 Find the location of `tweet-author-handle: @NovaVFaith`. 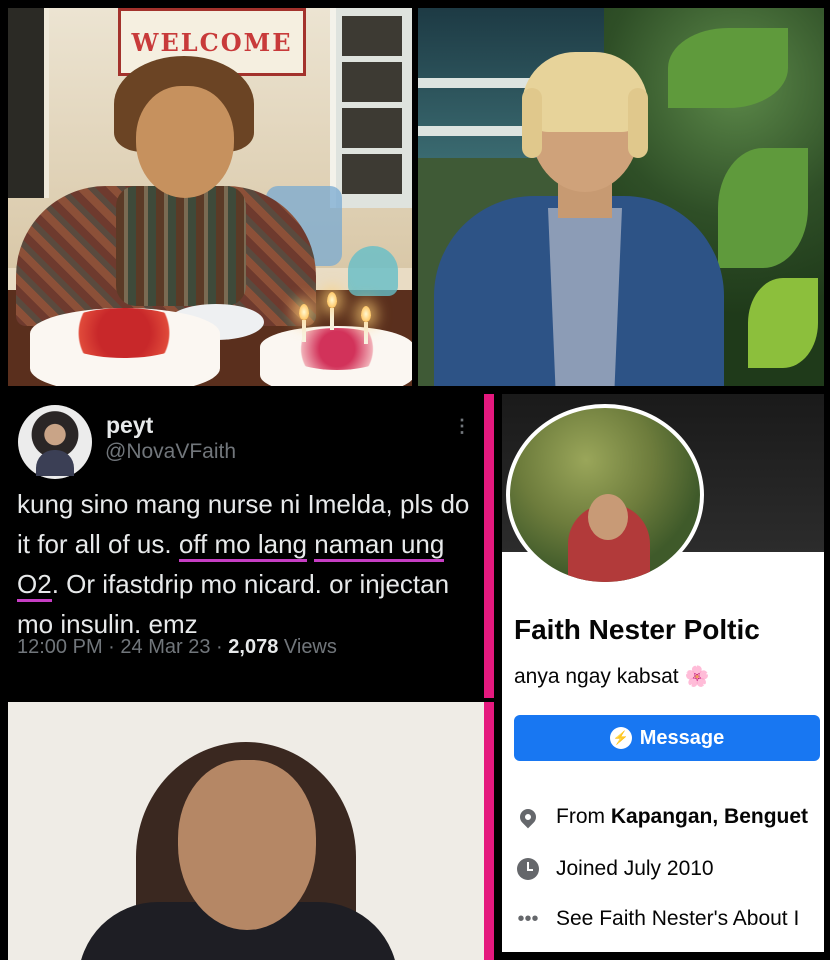

tweet-author-handle: @NovaVFaith is located at coordinates (170, 452).